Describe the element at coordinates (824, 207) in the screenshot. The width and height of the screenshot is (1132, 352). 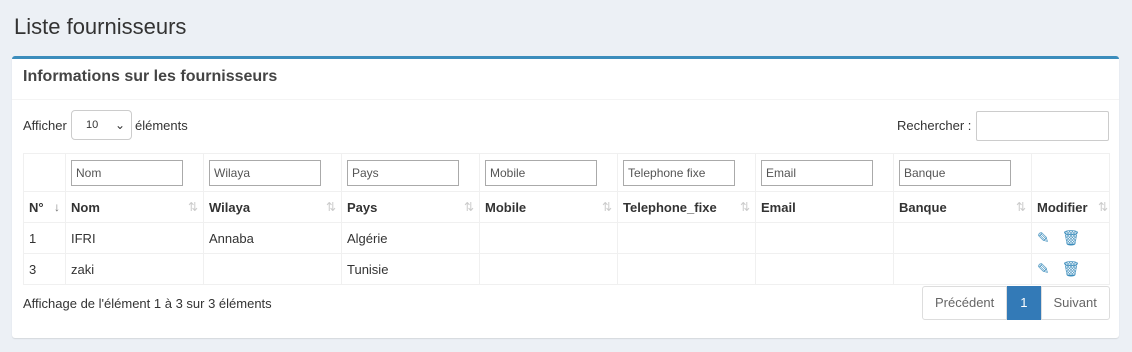
I see `col-email: Email` at that location.